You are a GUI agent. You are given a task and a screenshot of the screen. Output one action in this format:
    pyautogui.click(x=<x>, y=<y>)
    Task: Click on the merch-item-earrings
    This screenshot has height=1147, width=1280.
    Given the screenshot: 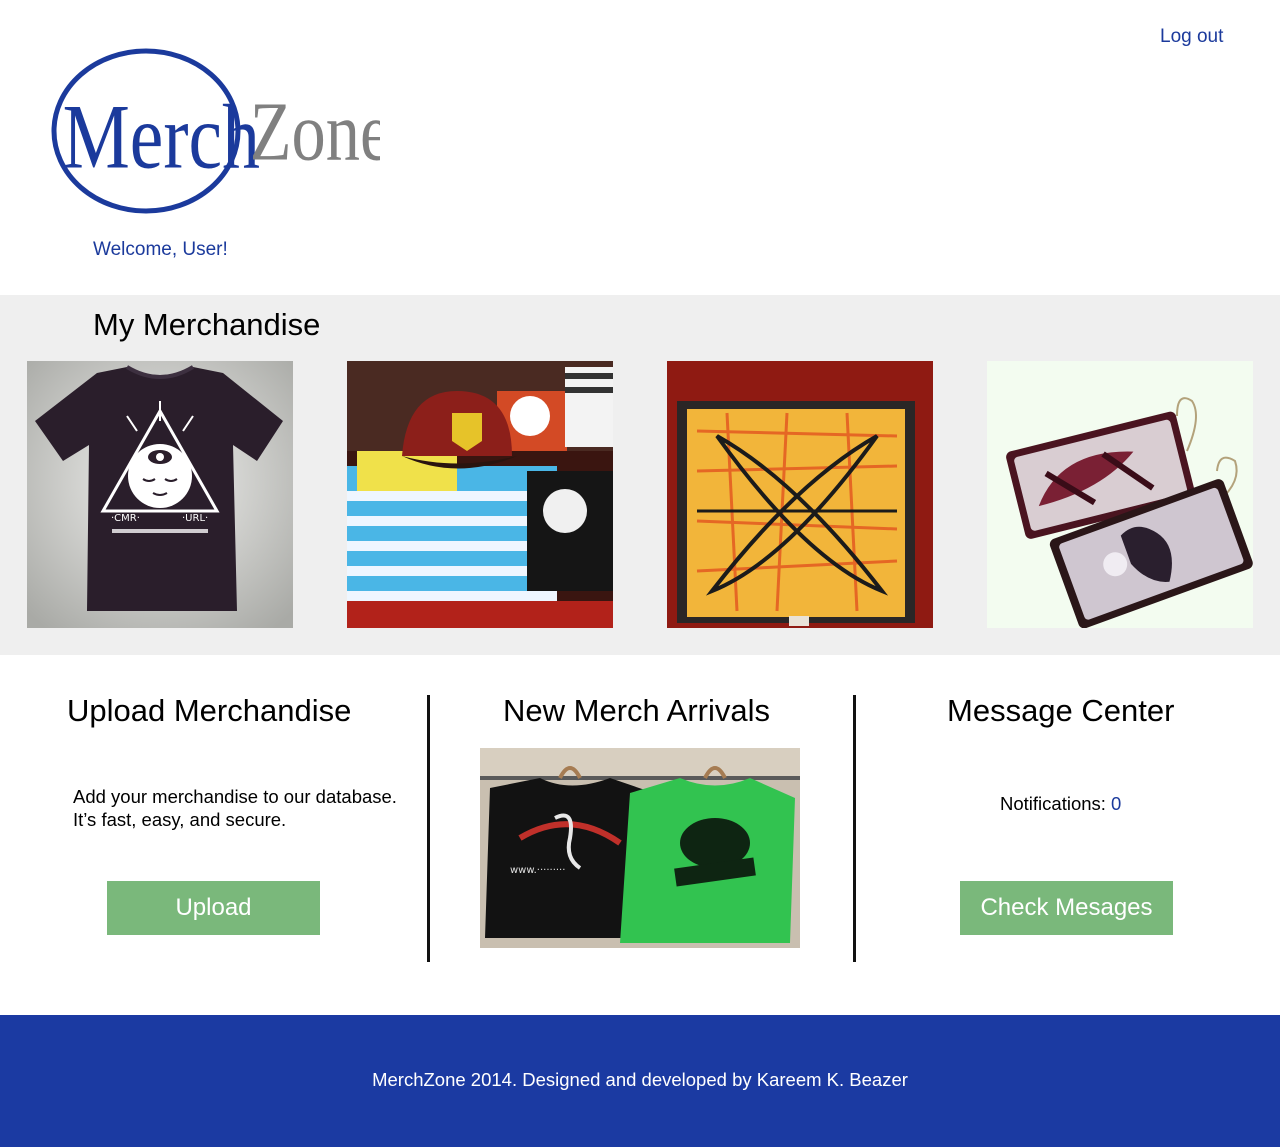 What is the action you would take?
    pyautogui.click(x=1120, y=494)
    